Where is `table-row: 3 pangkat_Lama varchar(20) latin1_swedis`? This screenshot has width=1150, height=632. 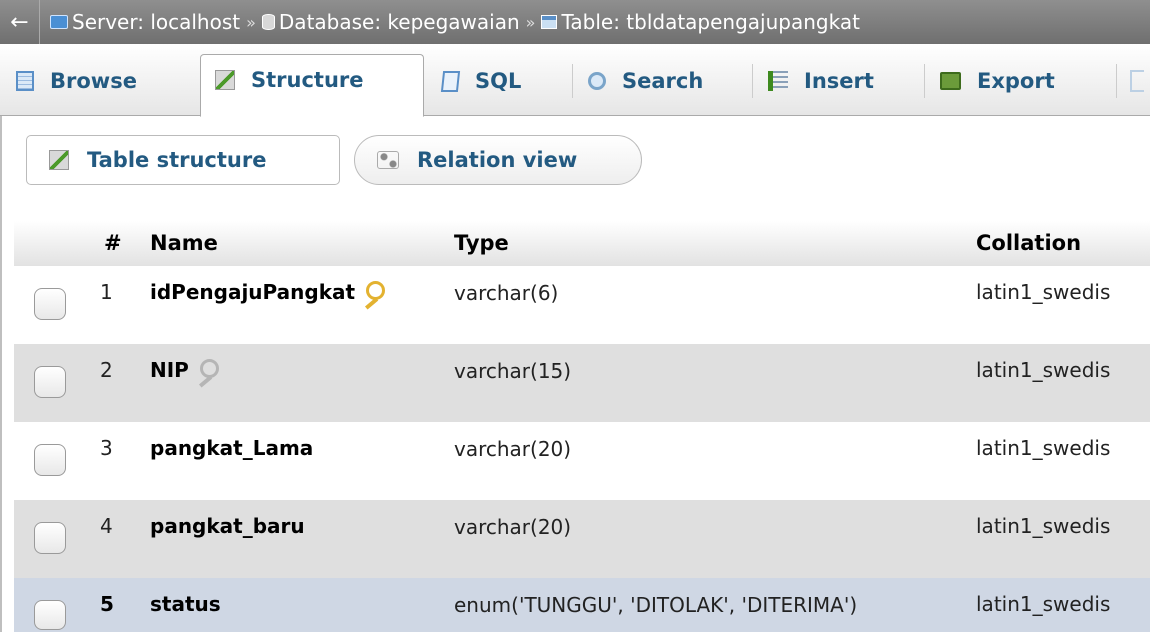 table-row: 3 pangkat_Lama varchar(20) latin1_swedis is located at coordinates (582, 461).